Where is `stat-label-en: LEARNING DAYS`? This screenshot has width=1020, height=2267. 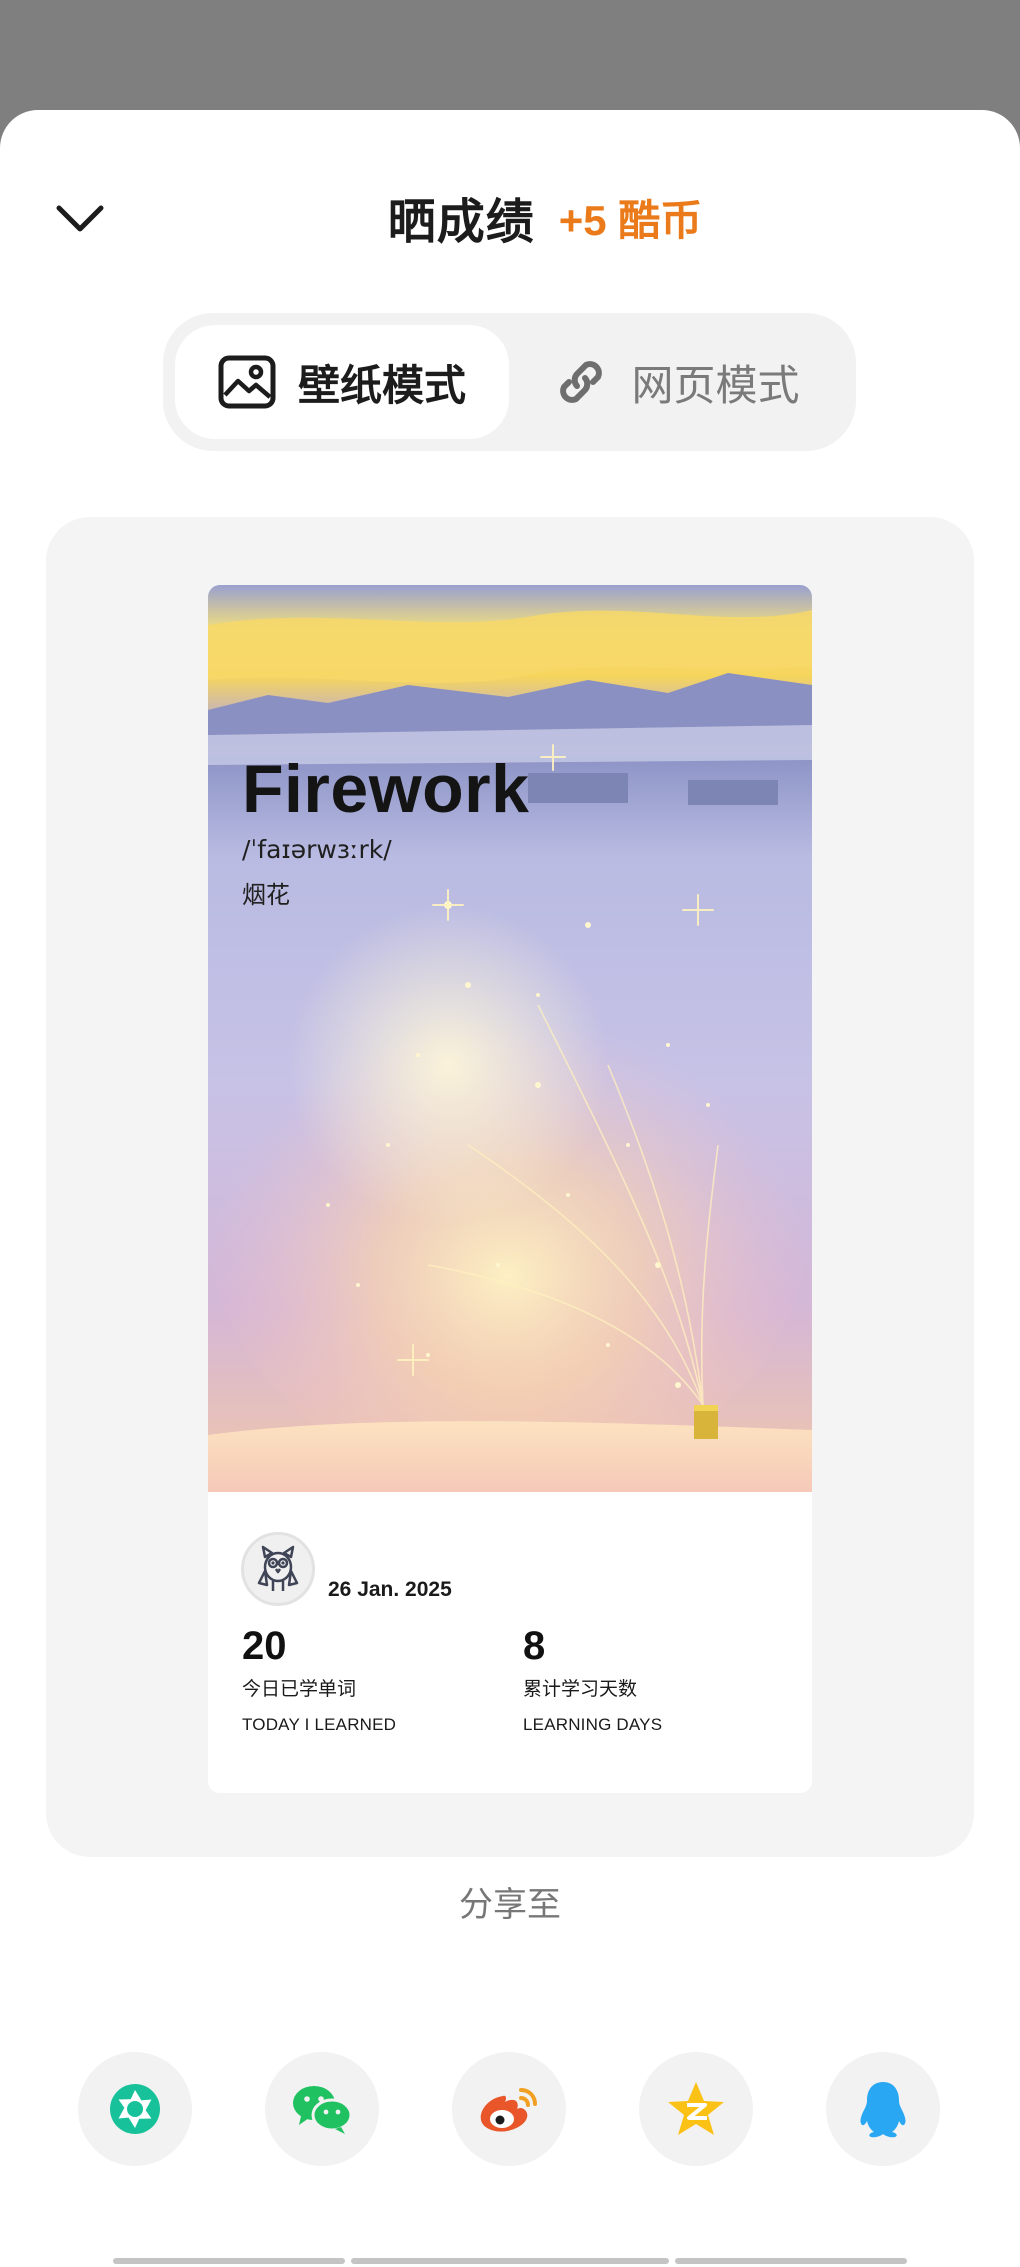
stat-label-en: LEARNING DAYS is located at coordinates (593, 1724).